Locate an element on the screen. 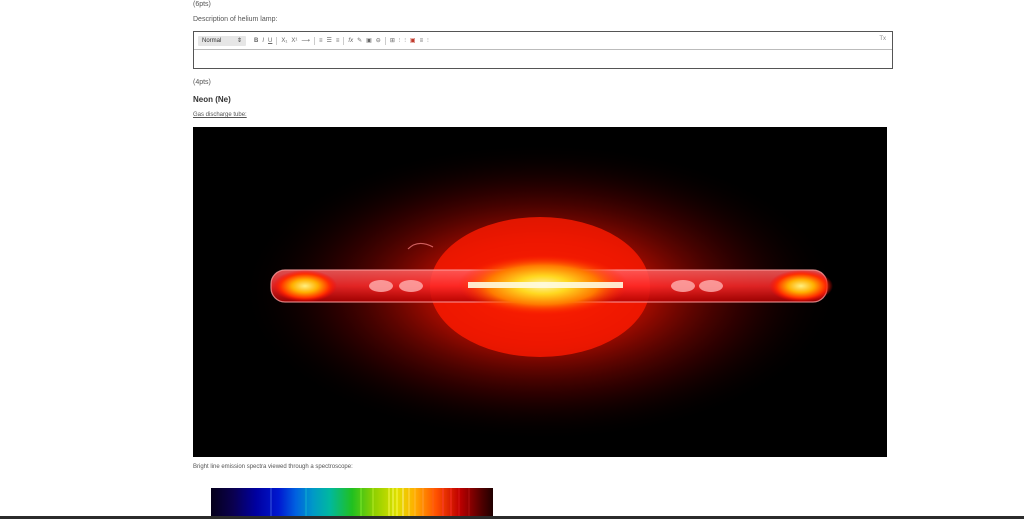  helium-points: (6pts) is located at coordinates (202, 4).